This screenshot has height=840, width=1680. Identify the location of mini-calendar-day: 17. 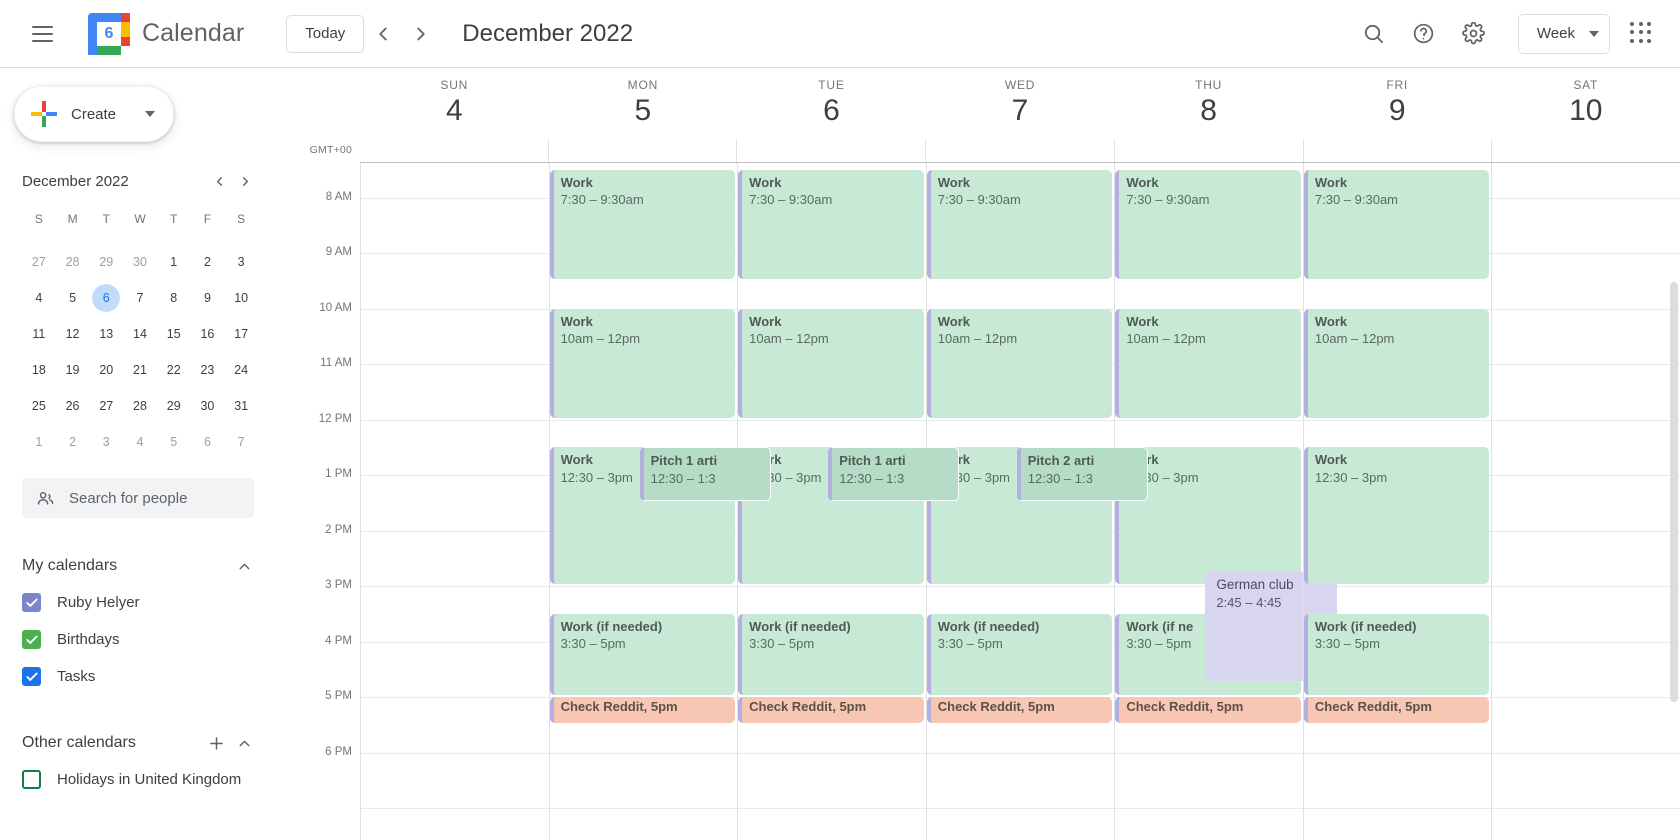
(241, 334).